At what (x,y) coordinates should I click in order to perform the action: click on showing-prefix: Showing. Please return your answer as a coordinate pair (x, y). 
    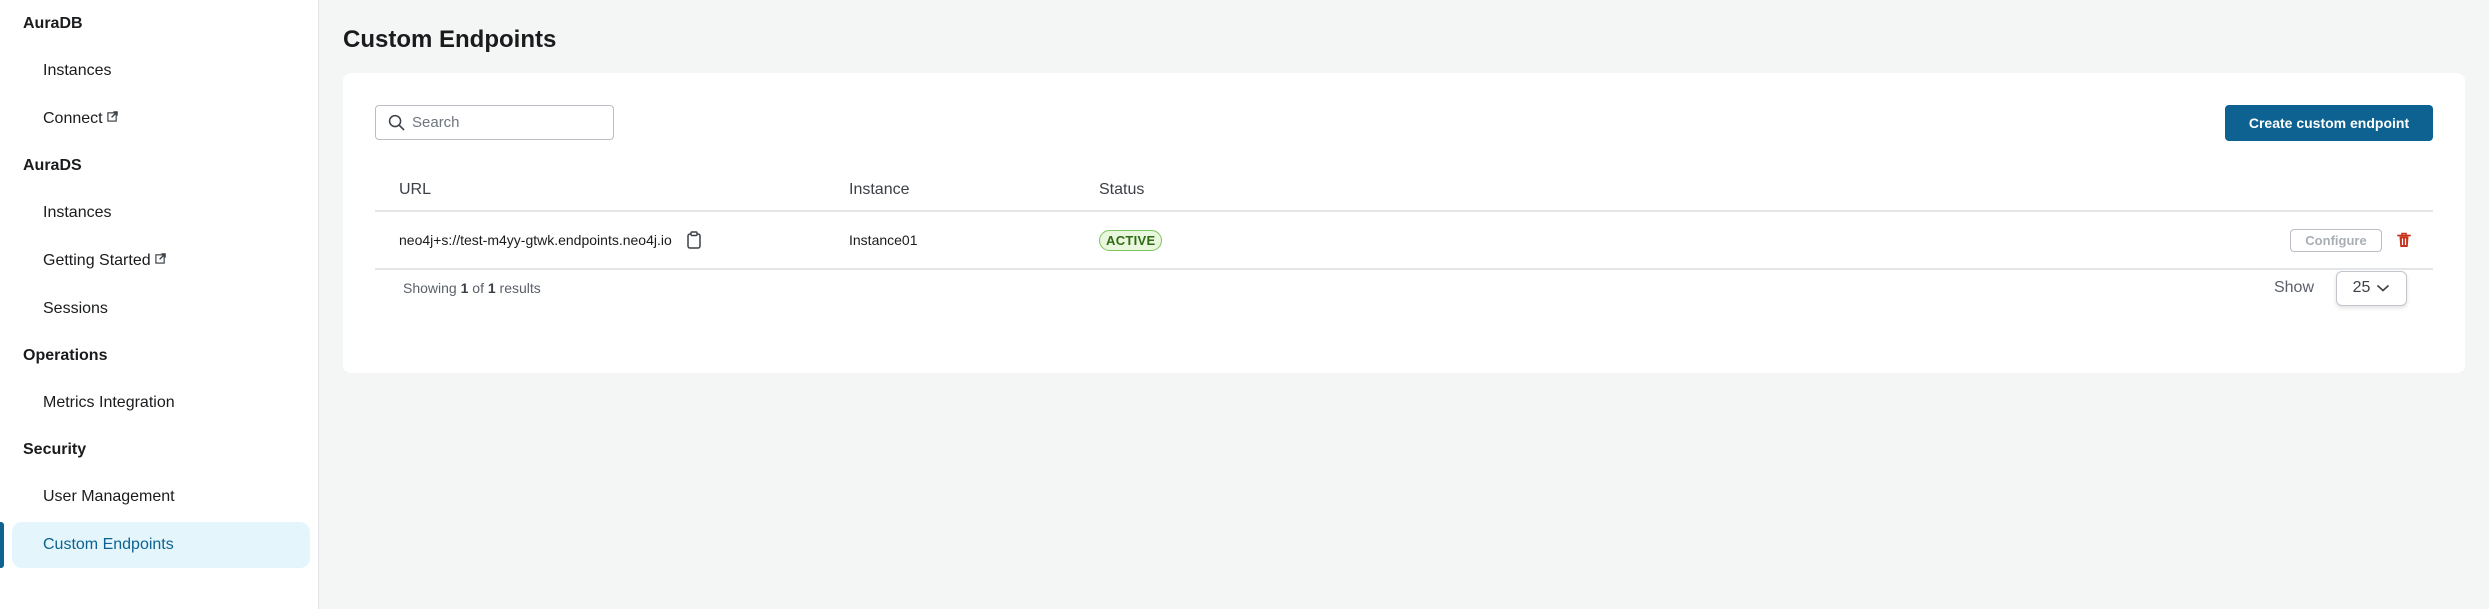
    Looking at the image, I should click on (430, 288).